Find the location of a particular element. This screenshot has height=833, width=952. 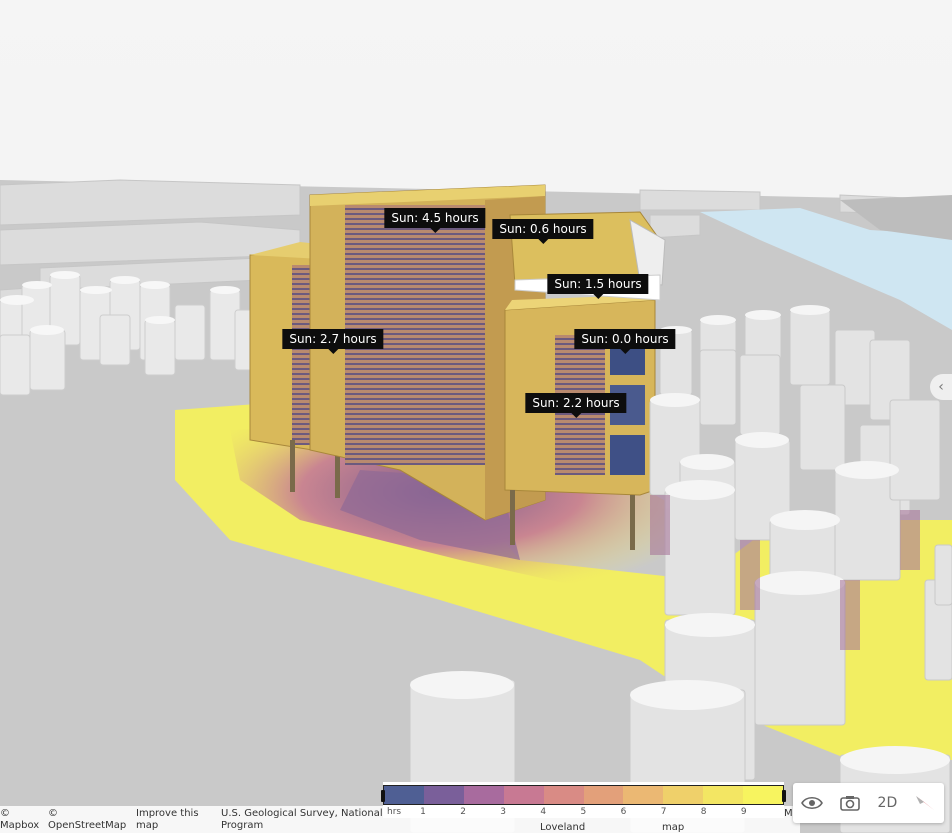

compass-icon is located at coordinates (925, 803).